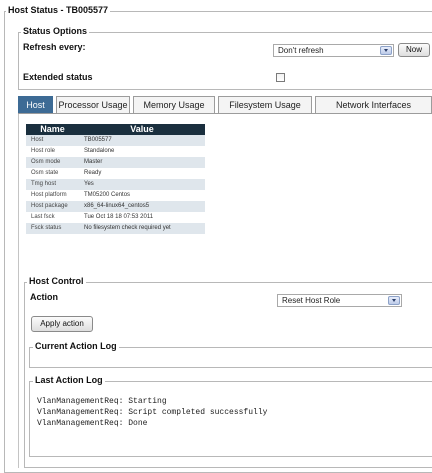 This screenshot has height=473, width=432. Describe the element at coordinates (311, 300) in the screenshot. I see `action-select-value: Reset Host Role` at that location.